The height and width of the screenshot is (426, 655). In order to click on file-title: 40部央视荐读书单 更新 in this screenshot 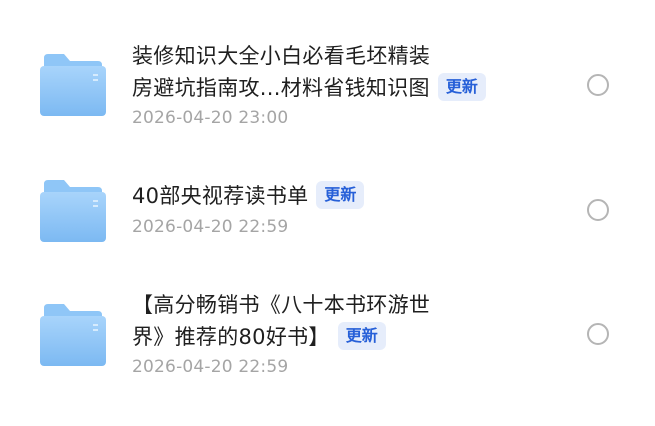, I will do `click(332, 196)`.